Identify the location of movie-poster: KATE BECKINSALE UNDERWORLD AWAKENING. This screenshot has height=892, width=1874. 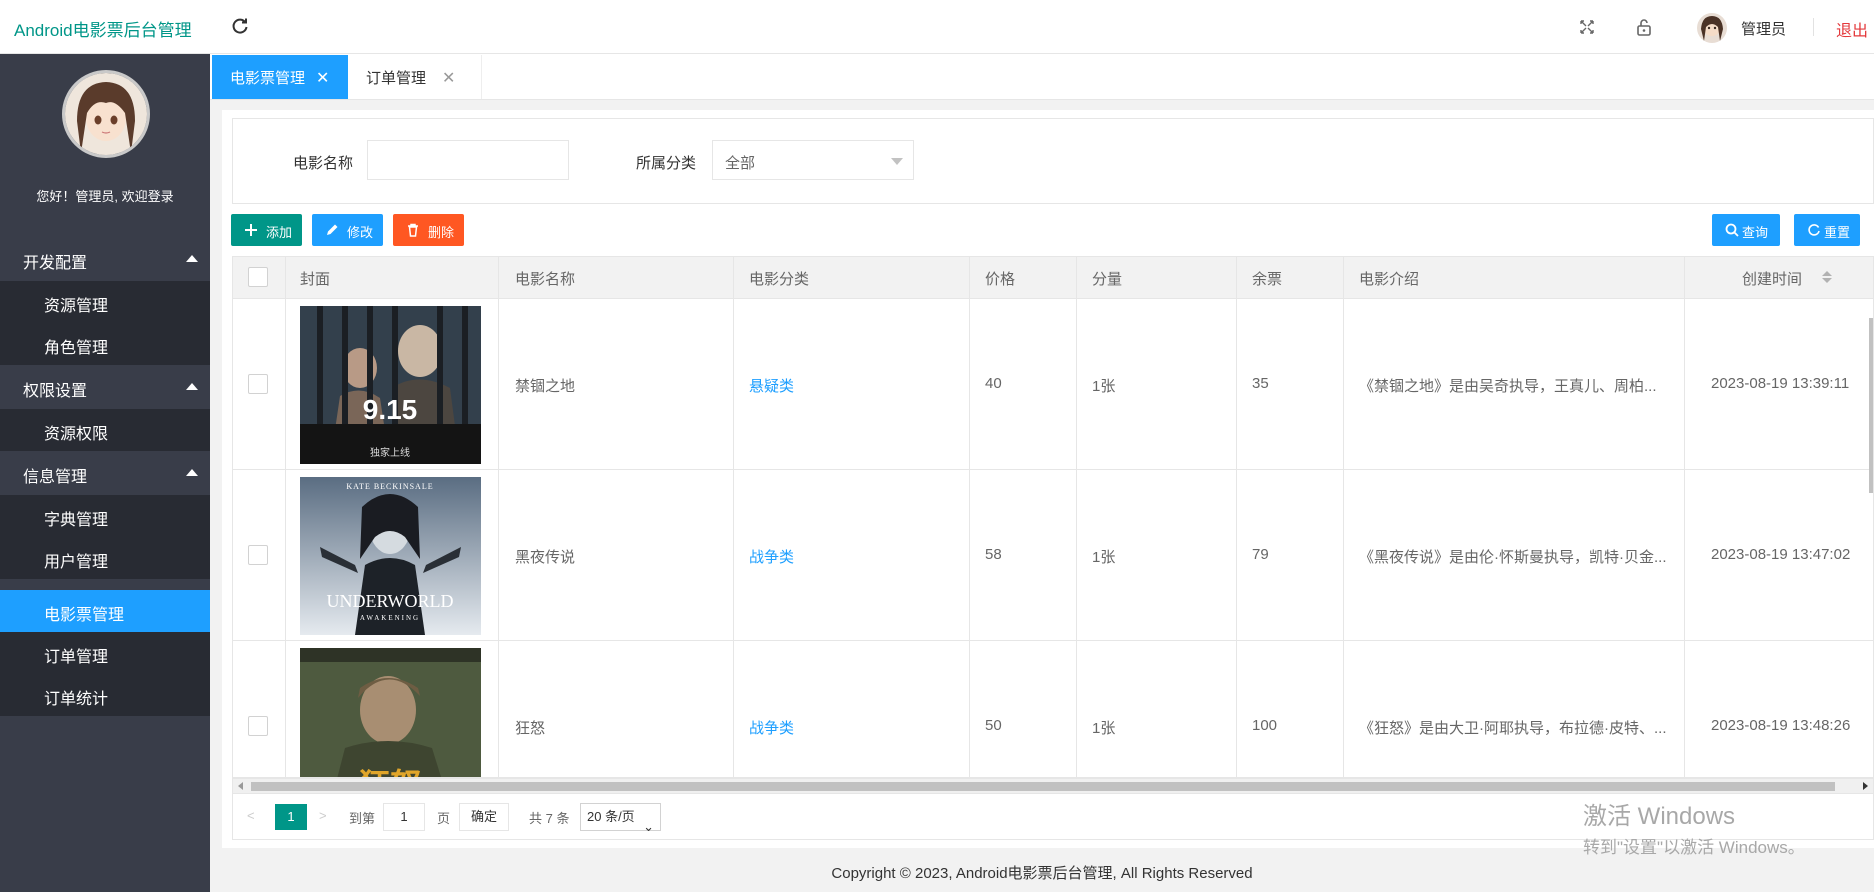
(390, 556).